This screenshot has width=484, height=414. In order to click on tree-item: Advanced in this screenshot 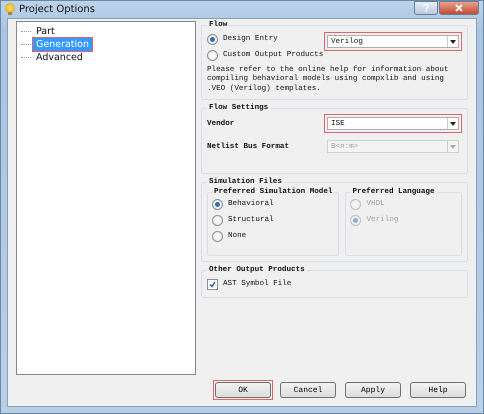, I will do `click(59, 57)`.